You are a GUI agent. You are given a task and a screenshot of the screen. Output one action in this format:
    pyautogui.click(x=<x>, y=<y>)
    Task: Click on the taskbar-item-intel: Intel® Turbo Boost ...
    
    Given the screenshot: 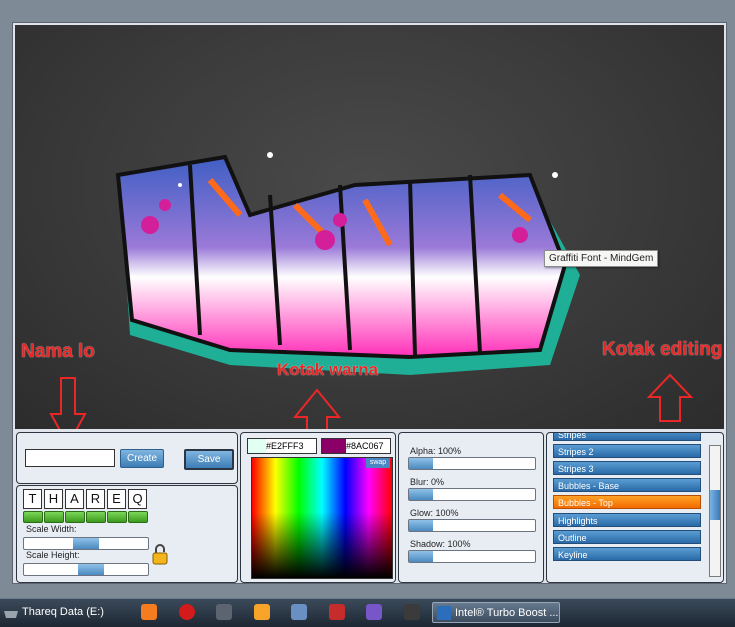 What is the action you would take?
    pyautogui.click(x=496, y=612)
    